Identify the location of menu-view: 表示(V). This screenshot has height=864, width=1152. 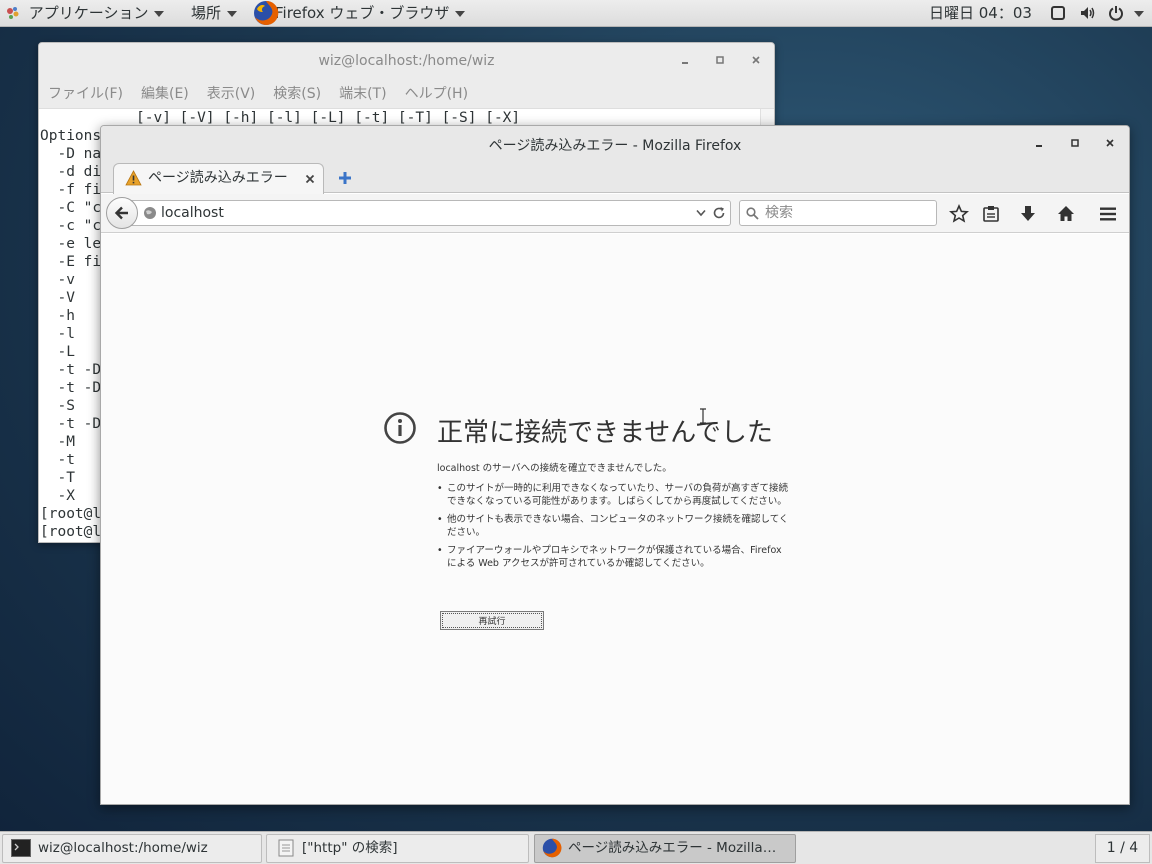
(231, 94).